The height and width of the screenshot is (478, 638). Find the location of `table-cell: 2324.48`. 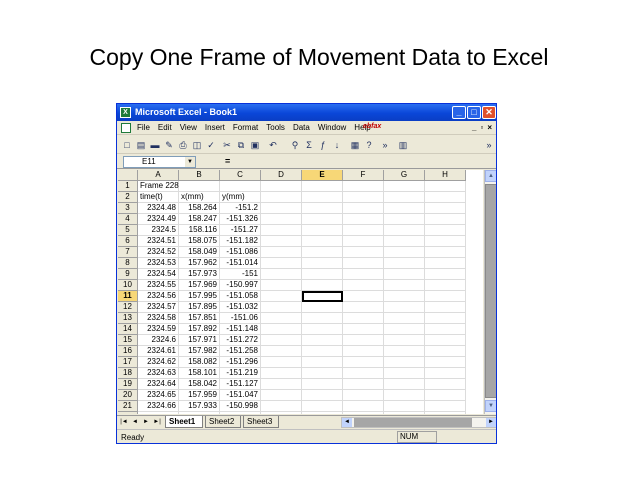

table-cell: 2324.48 is located at coordinates (158, 208).